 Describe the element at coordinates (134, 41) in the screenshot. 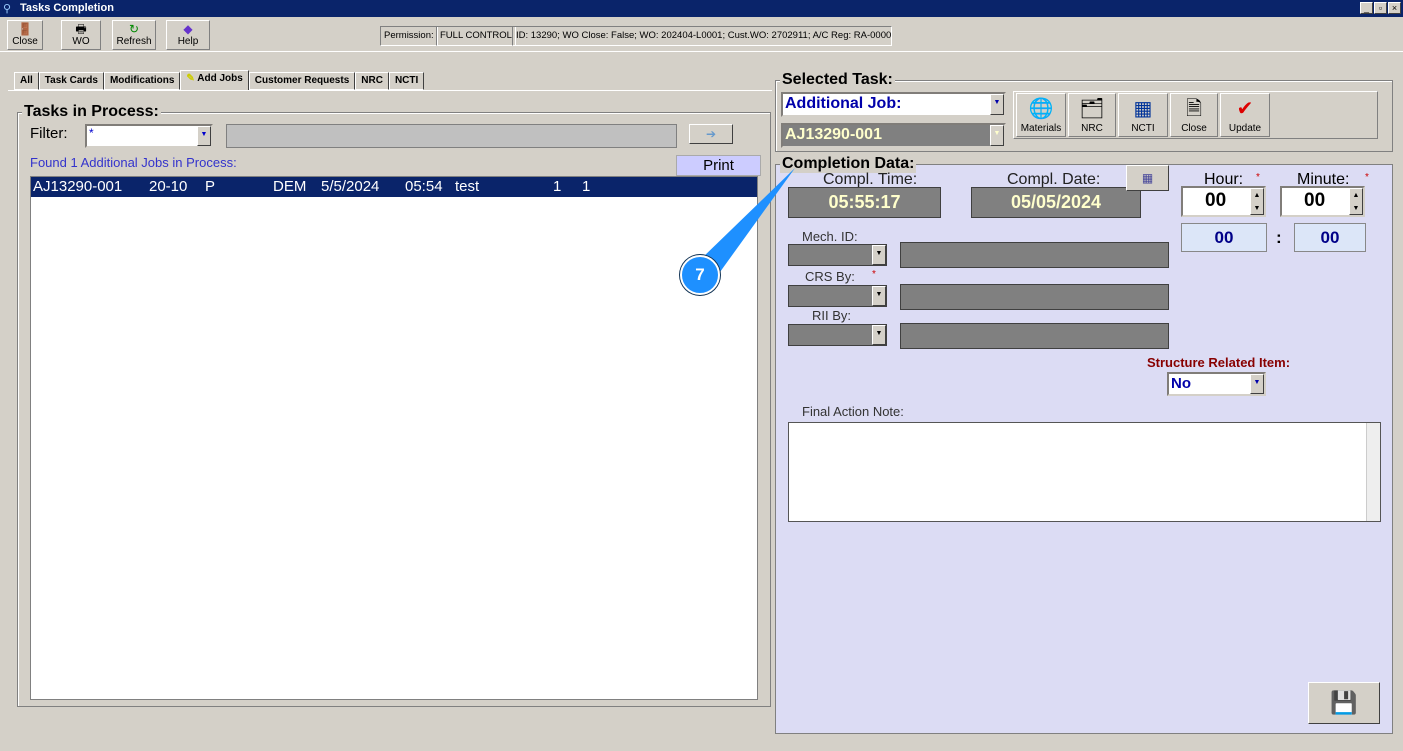

I see `refresh-label: Refresh` at that location.